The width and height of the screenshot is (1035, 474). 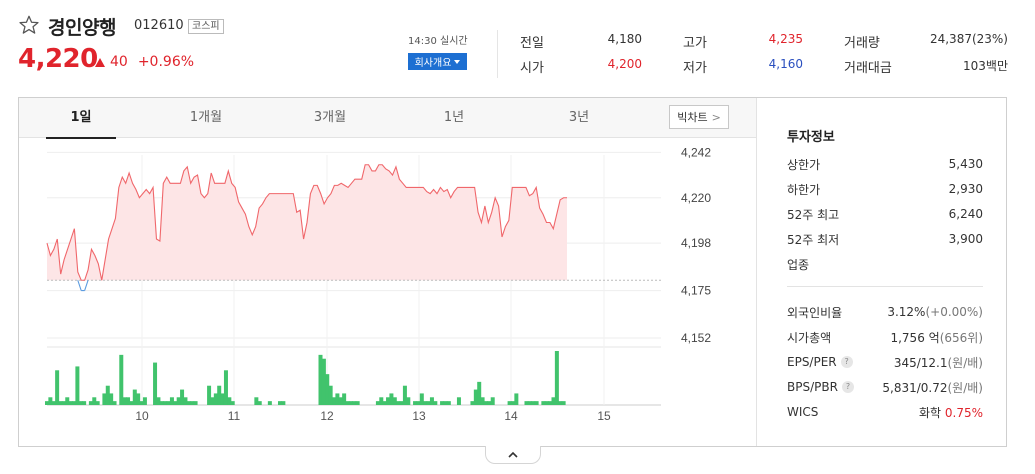 I want to click on x-tick-label: 11, so click(x=234, y=416).